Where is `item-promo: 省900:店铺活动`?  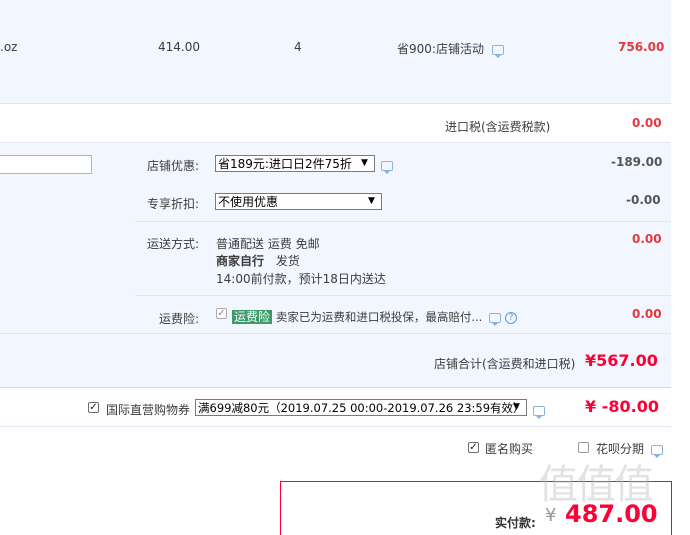 item-promo: 省900:店铺活动 is located at coordinates (450, 49).